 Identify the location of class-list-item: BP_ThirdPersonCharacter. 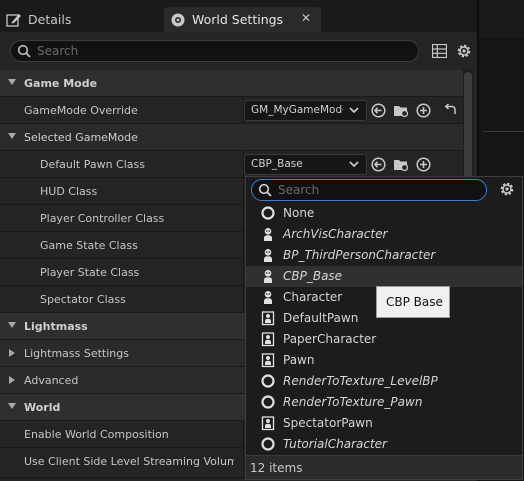
(384, 255).